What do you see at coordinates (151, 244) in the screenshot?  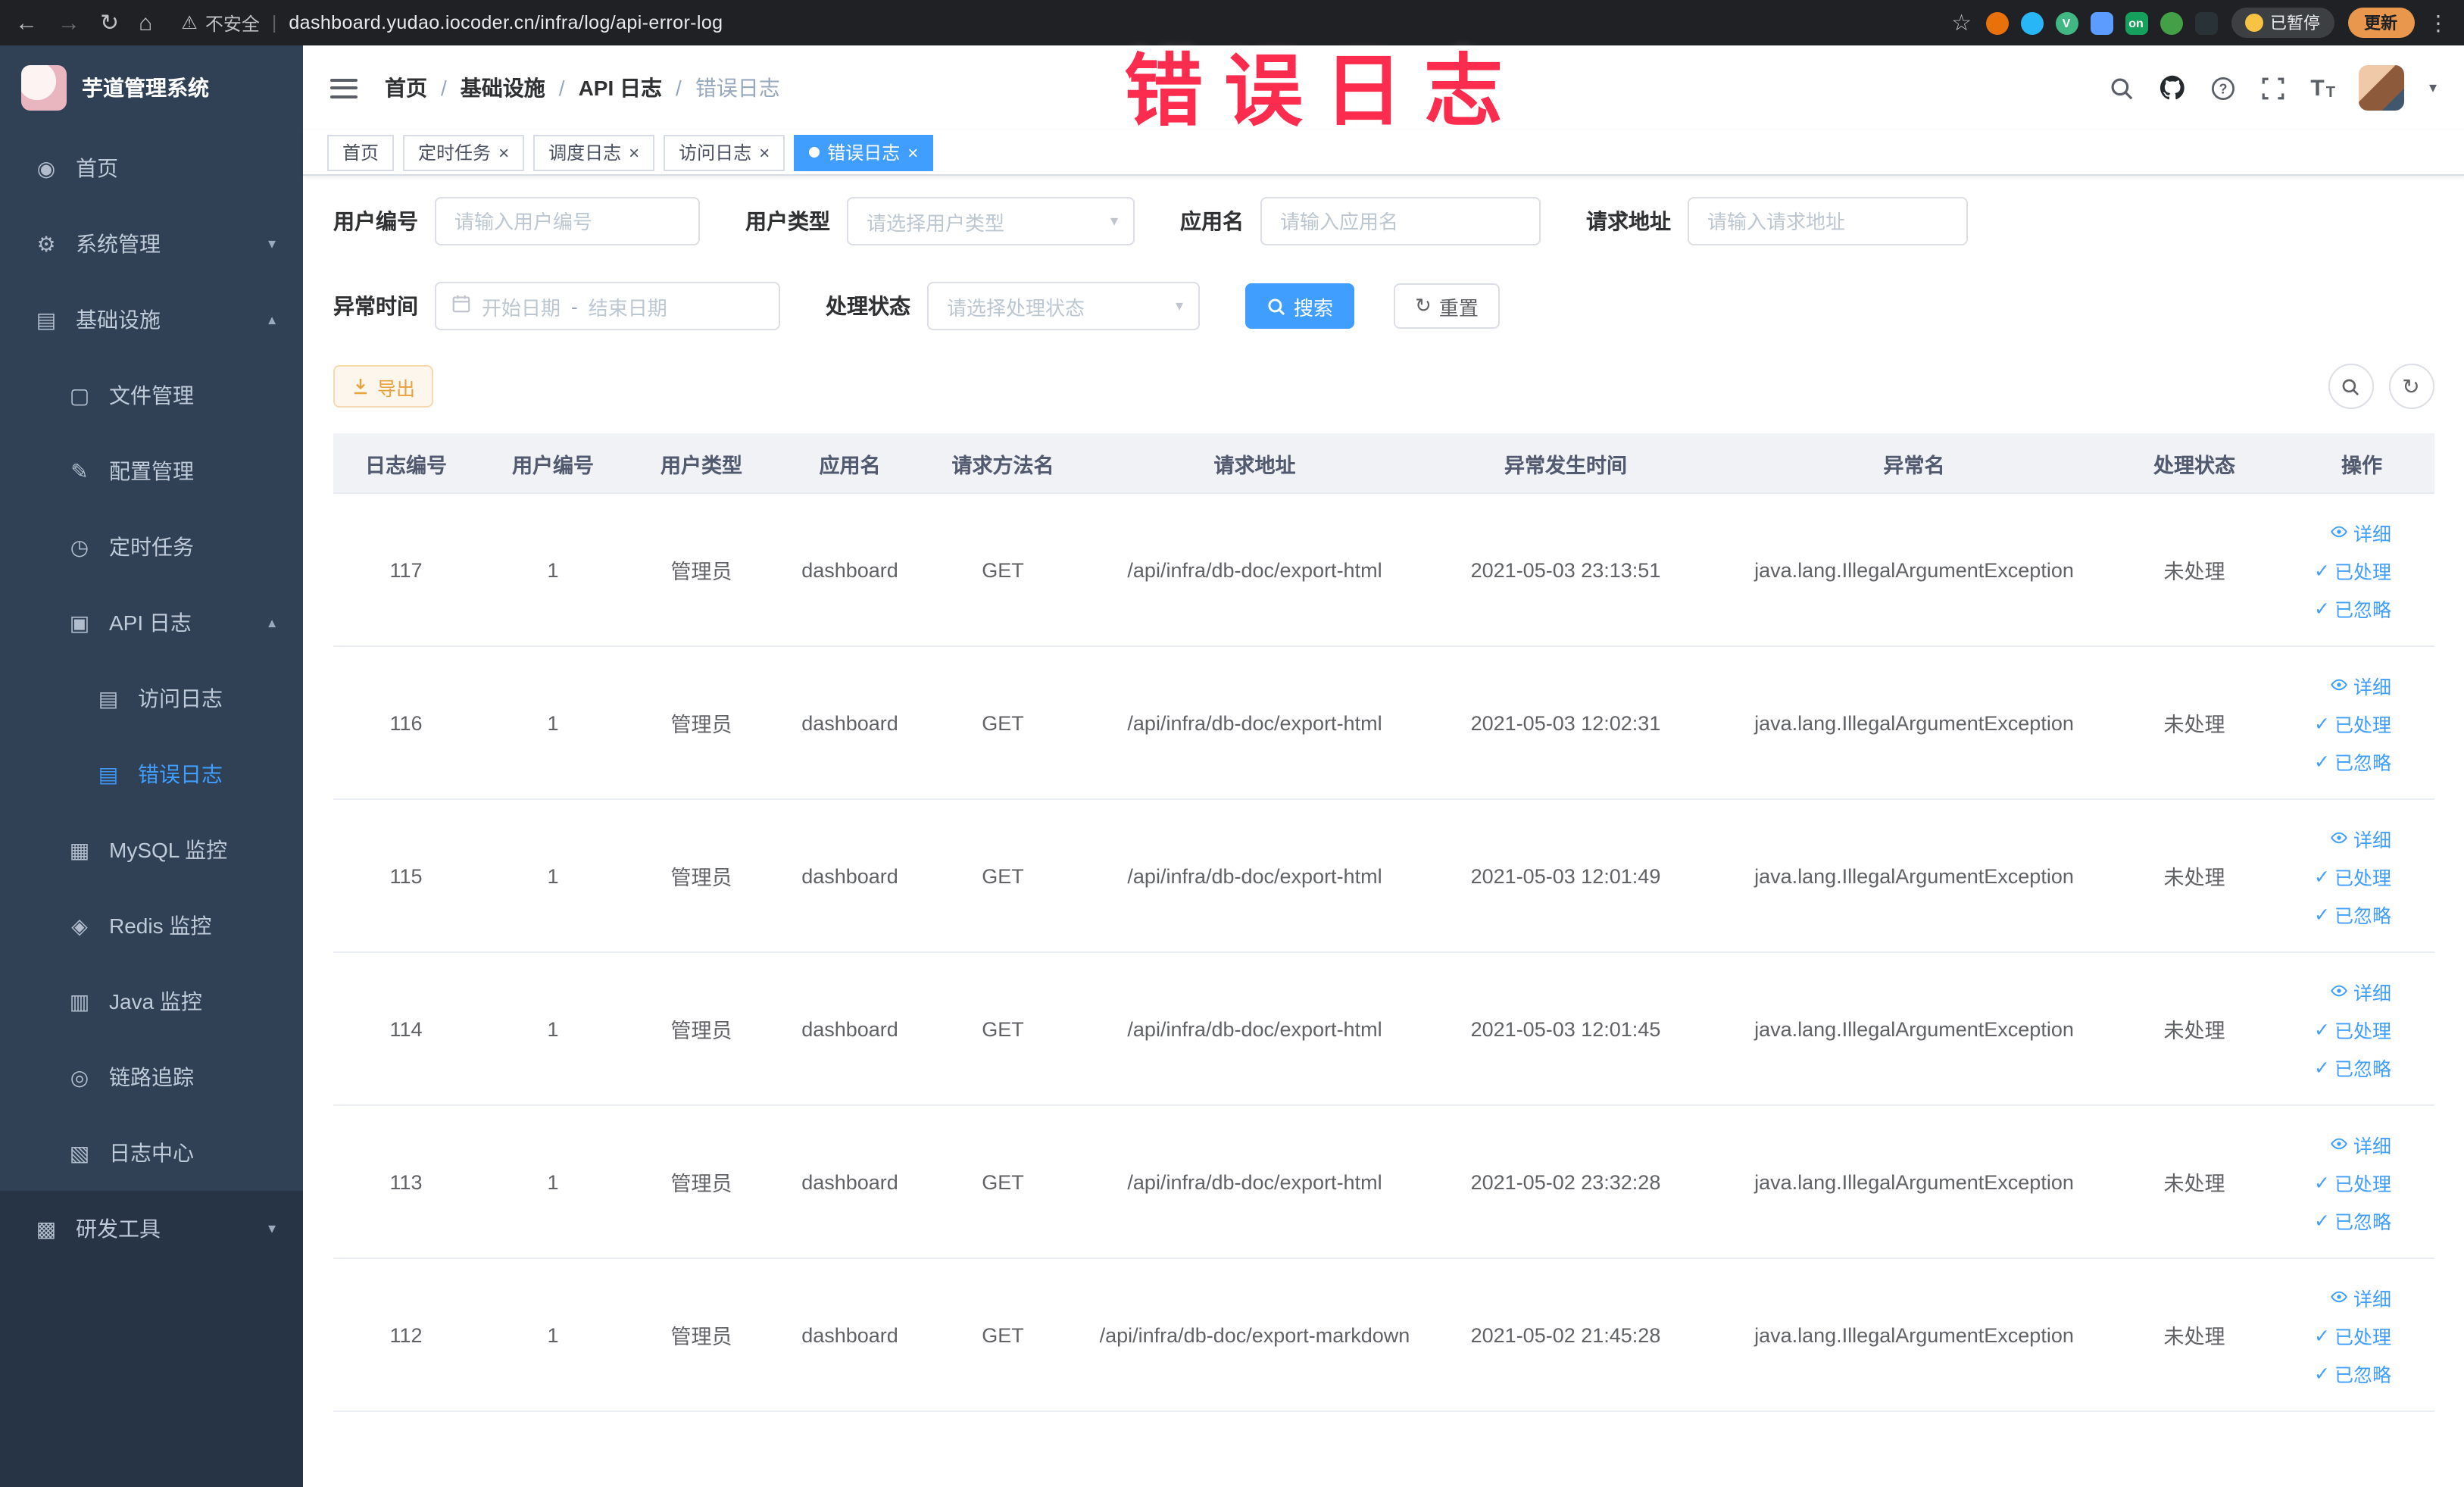 I see `sidebar-item-system-management: ⚙ 系统管理 ▾` at bounding box center [151, 244].